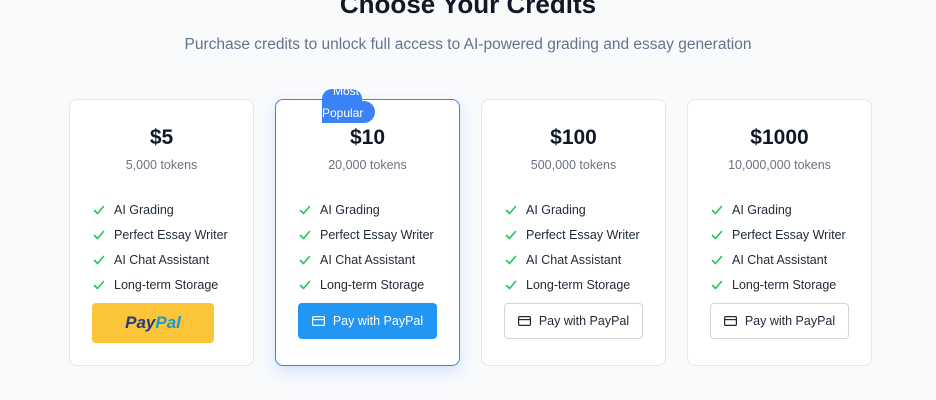 Image resolution: width=936 pixels, height=400 pixels. Describe the element at coordinates (779, 165) in the screenshot. I see `plan-tokens: 10,000,000 tokens` at that location.